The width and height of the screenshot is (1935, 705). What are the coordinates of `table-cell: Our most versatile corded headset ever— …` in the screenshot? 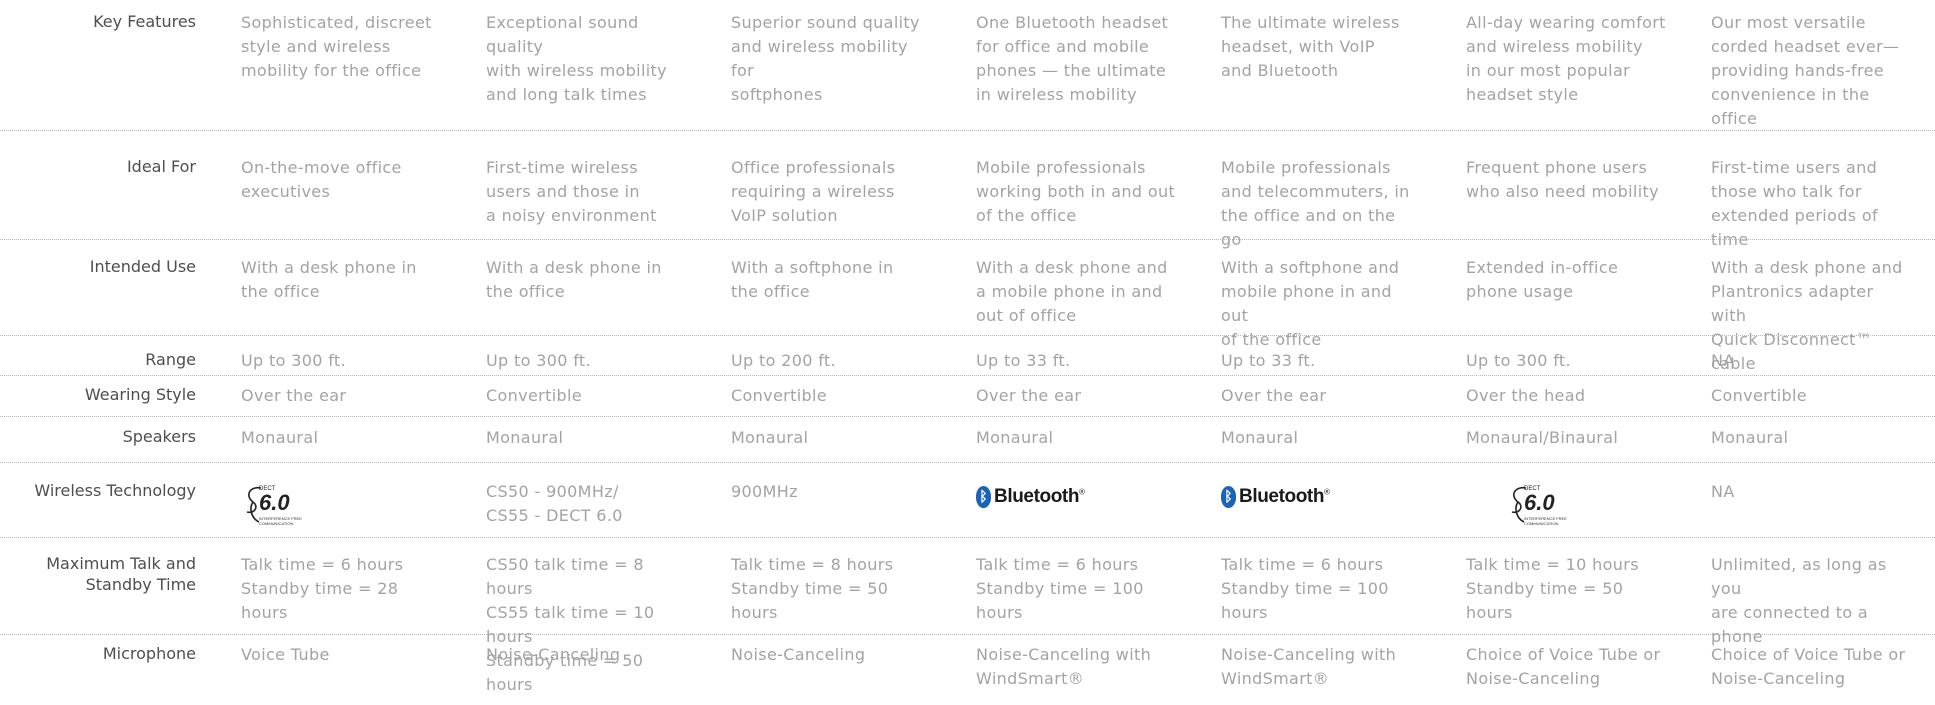 It's located at (1805, 70).